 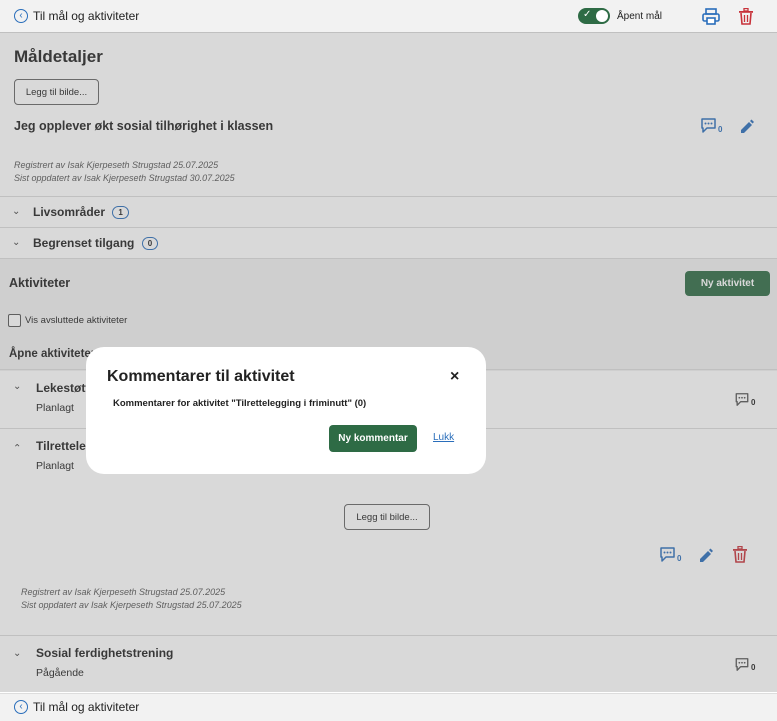 I want to click on toggle-switch: ✓, so click(x=594, y=16).